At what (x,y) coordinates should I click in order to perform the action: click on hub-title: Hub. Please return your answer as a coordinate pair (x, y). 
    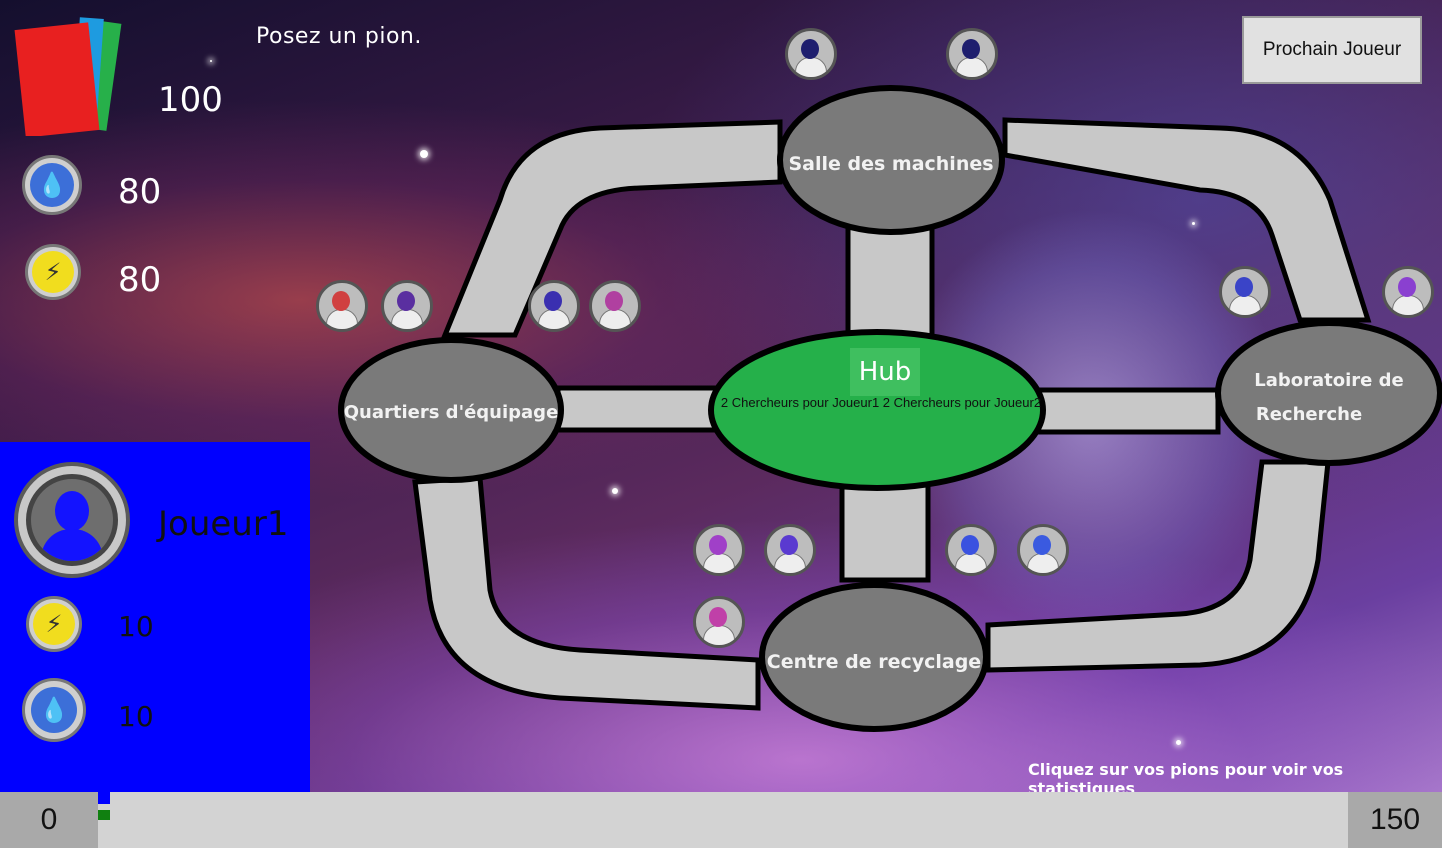
    Looking at the image, I should click on (885, 372).